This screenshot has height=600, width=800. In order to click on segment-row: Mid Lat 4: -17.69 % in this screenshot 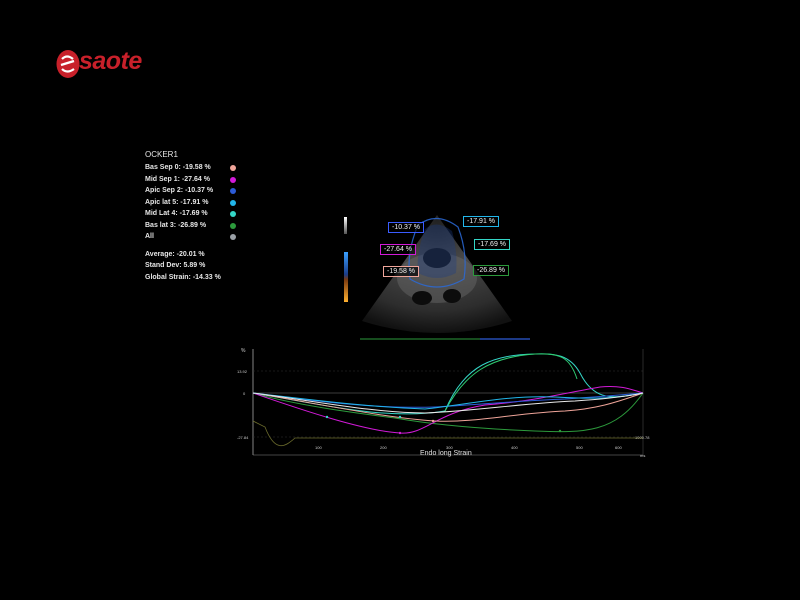, I will do `click(200, 214)`.